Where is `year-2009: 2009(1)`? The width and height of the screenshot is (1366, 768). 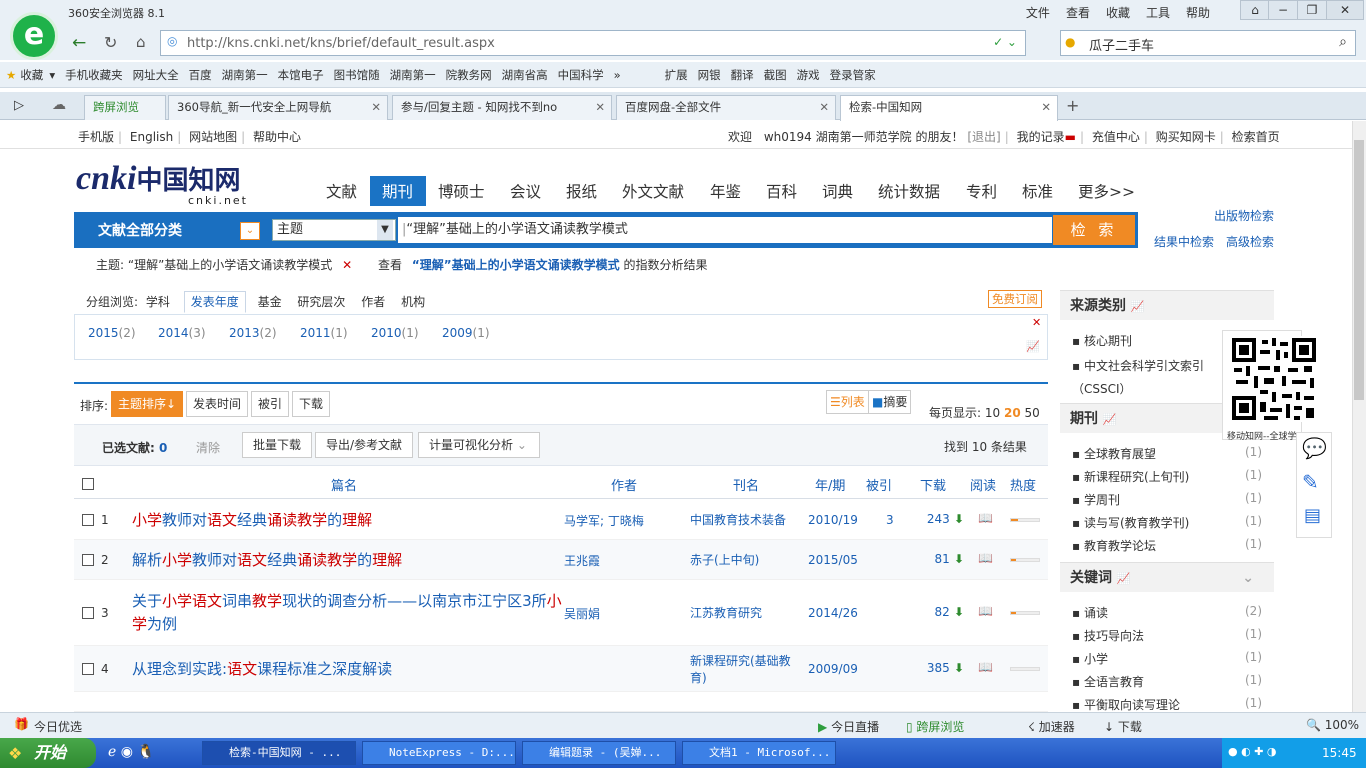
year-2009: 2009(1) is located at coordinates (466, 333).